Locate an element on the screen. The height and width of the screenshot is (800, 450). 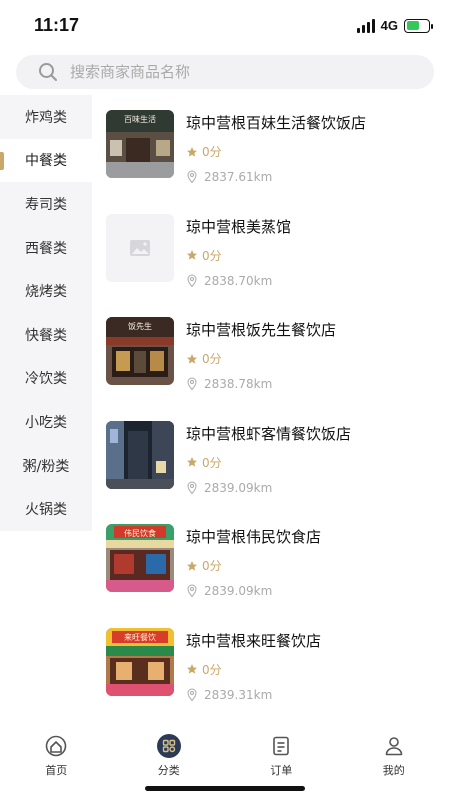
battery-icon is located at coordinates (418, 25).